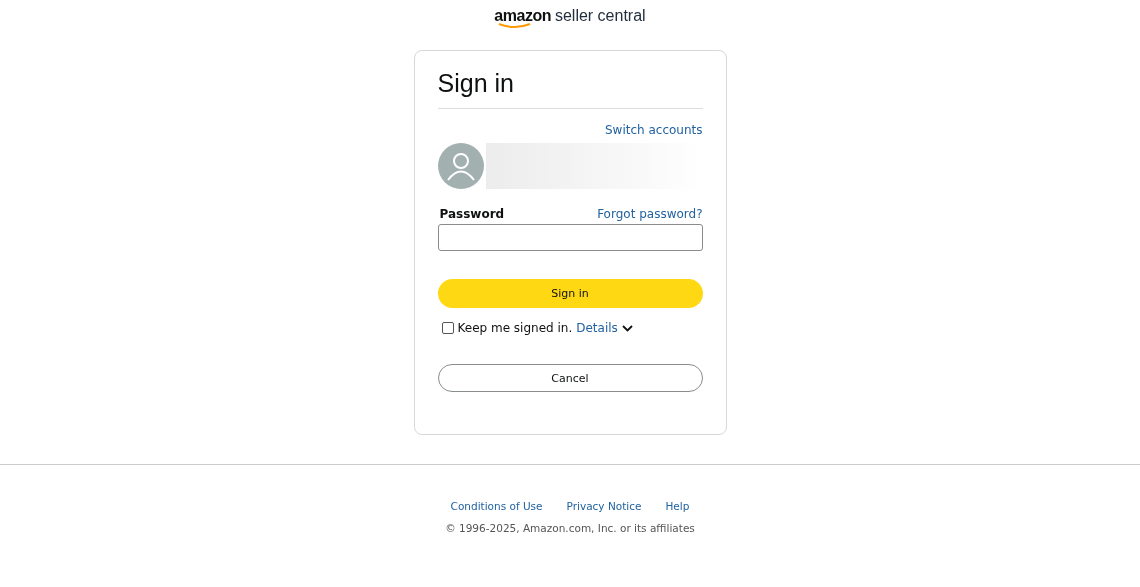 Image resolution: width=1140 pixels, height=587 pixels. What do you see at coordinates (570, 293) in the screenshot?
I see `sign-in-button: Sign in` at bounding box center [570, 293].